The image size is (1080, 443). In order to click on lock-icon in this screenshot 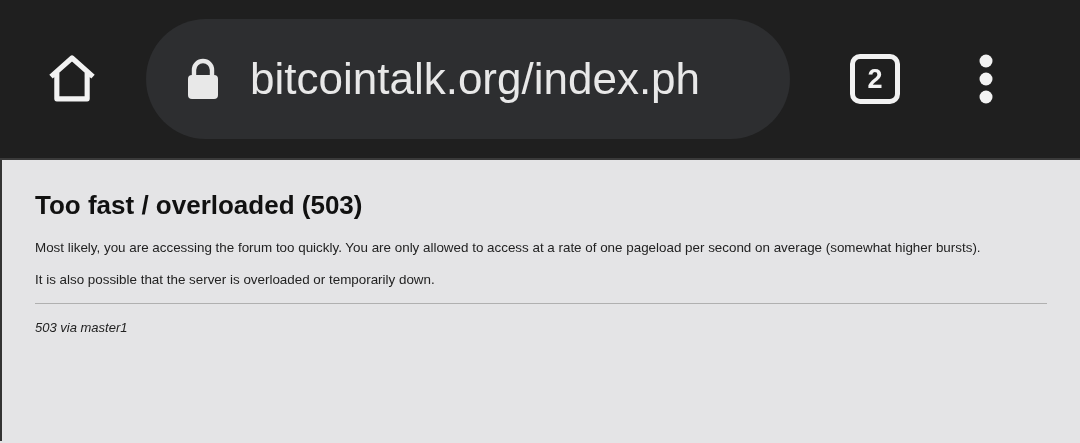, I will do `click(203, 79)`.